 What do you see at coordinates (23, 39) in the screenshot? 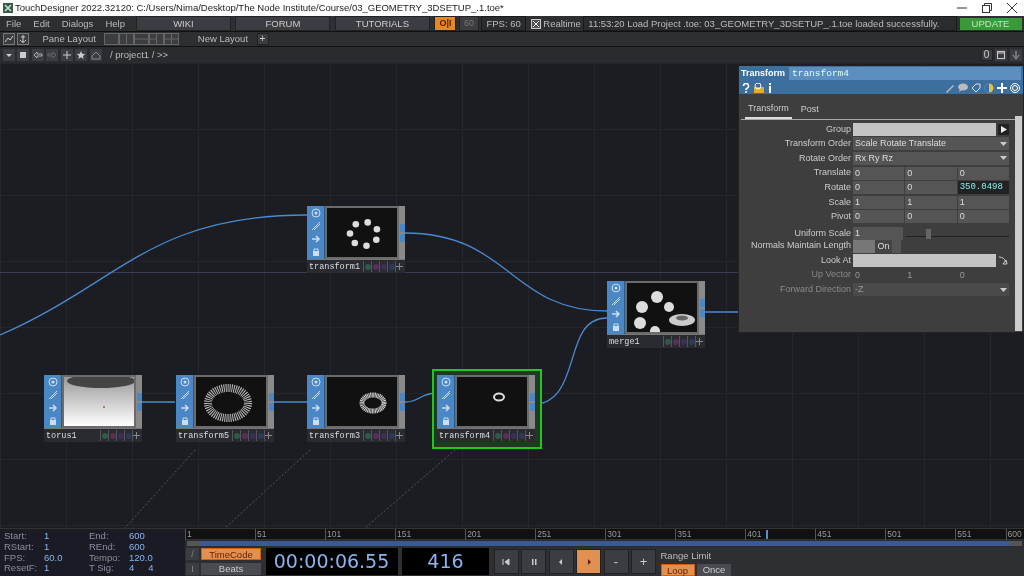
I see `anchor-icon` at bounding box center [23, 39].